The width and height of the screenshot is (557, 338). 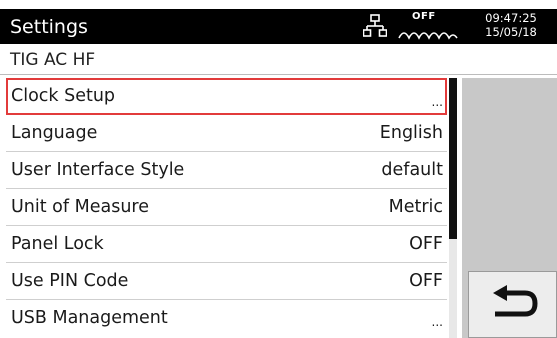 I want to click on page-title: Settings, so click(x=49, y=27).